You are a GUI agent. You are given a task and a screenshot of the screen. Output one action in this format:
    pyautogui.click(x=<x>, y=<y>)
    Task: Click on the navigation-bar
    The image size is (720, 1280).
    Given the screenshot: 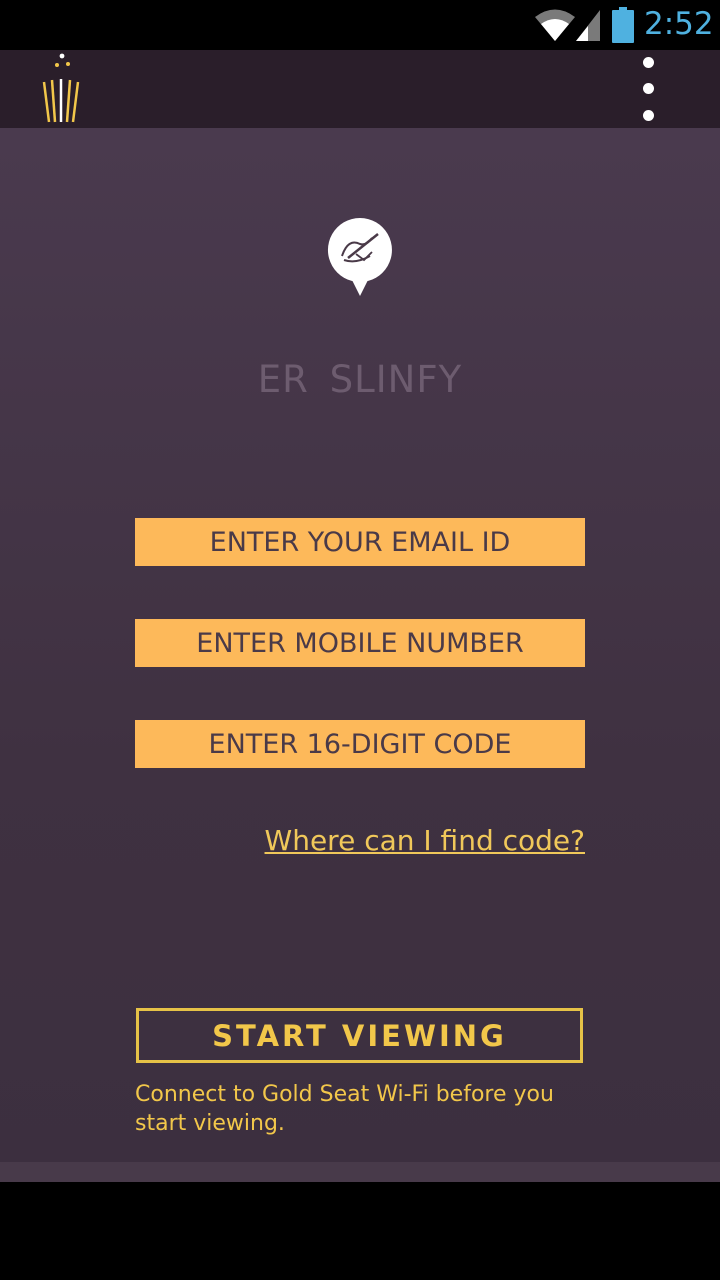 What is the action you would take?
    pyautogui.click(x=360, y=1231)
    